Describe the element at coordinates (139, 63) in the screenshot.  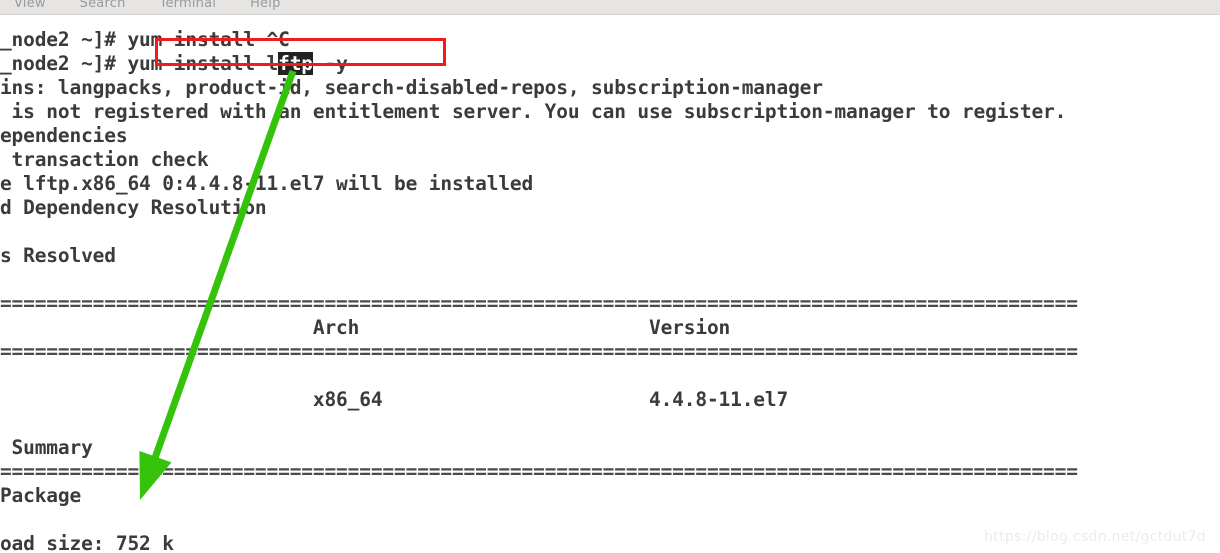
I see `command-prefix: rhel7_node2 ~]# yum install l` at that location.